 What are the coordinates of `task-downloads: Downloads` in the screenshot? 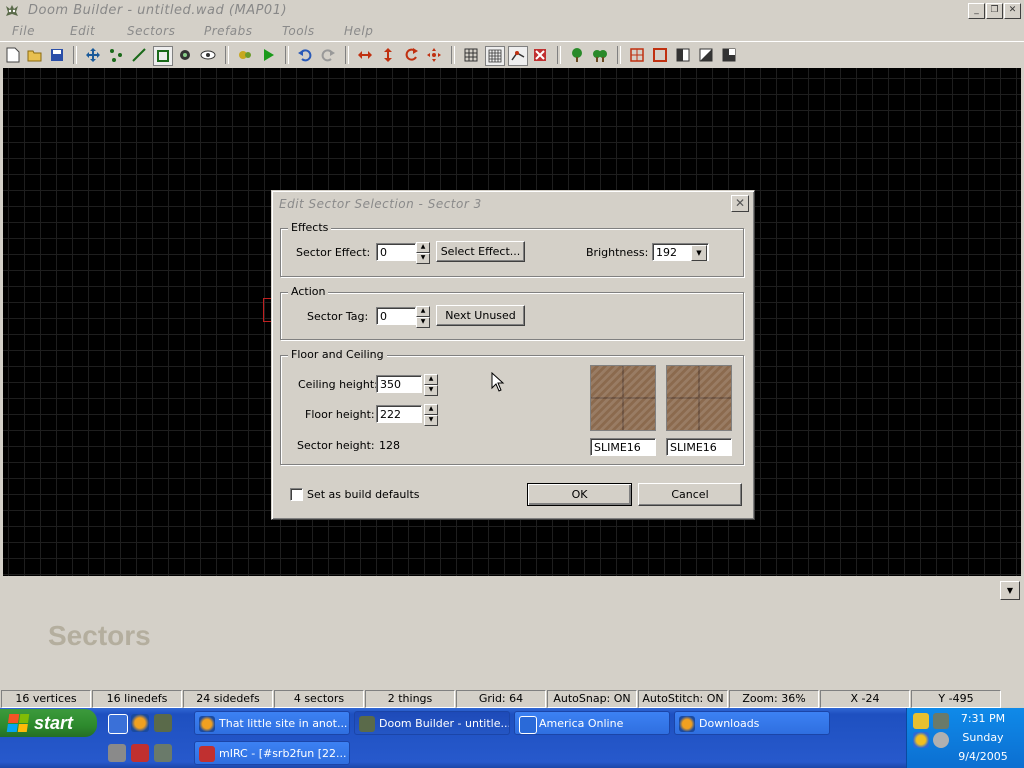 It's located at (752, 723).